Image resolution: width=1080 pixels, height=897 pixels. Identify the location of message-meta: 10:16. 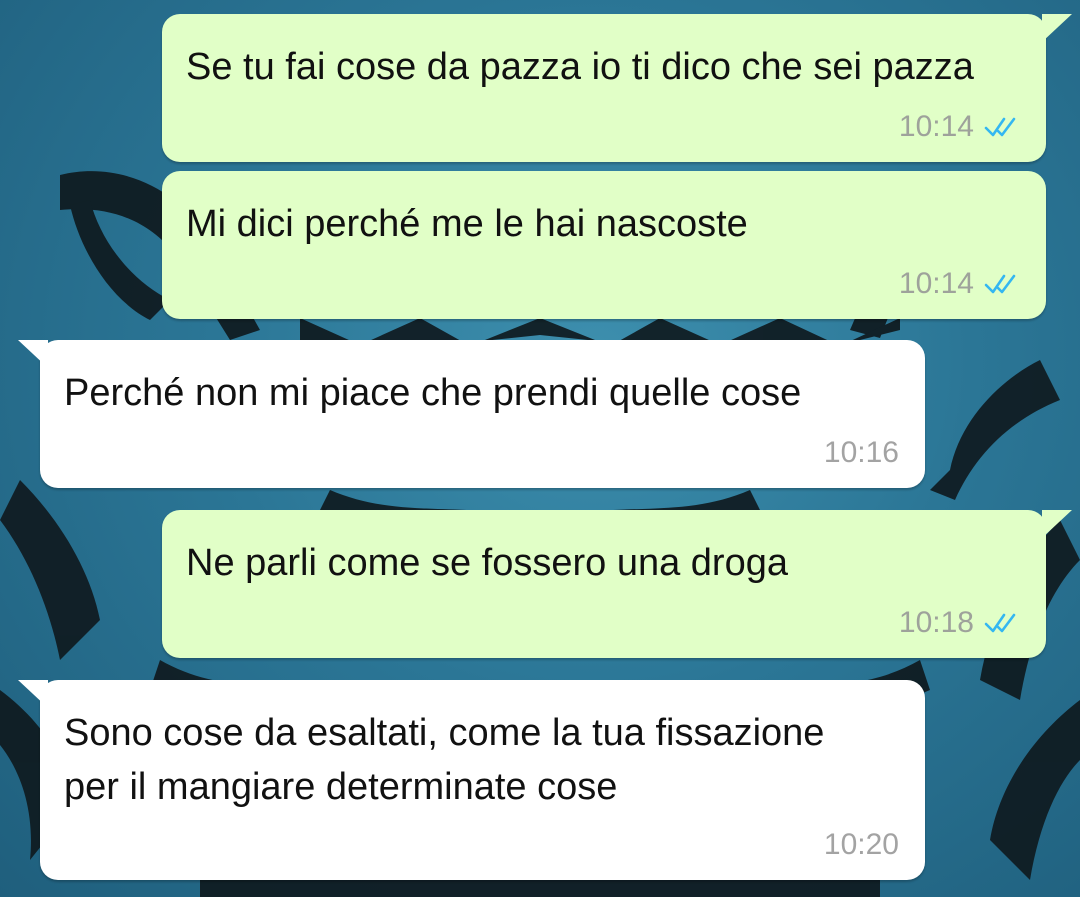
(861, 453).